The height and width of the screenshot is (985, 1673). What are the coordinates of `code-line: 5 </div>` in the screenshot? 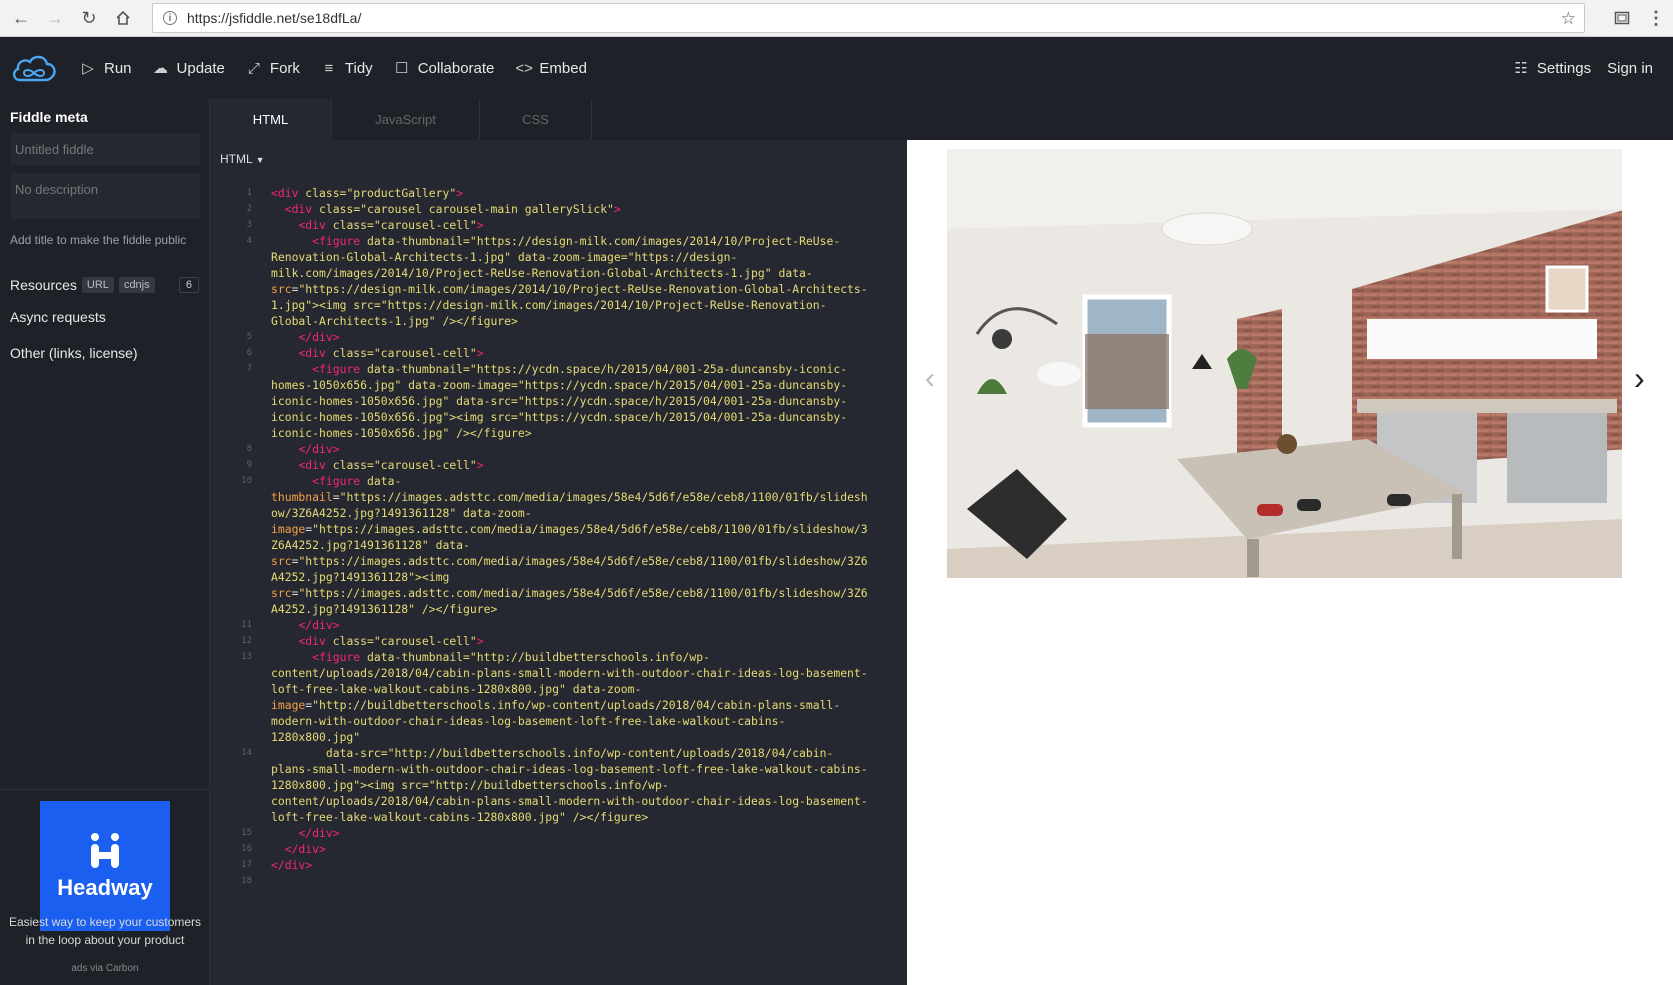 It's located at (558, 337).